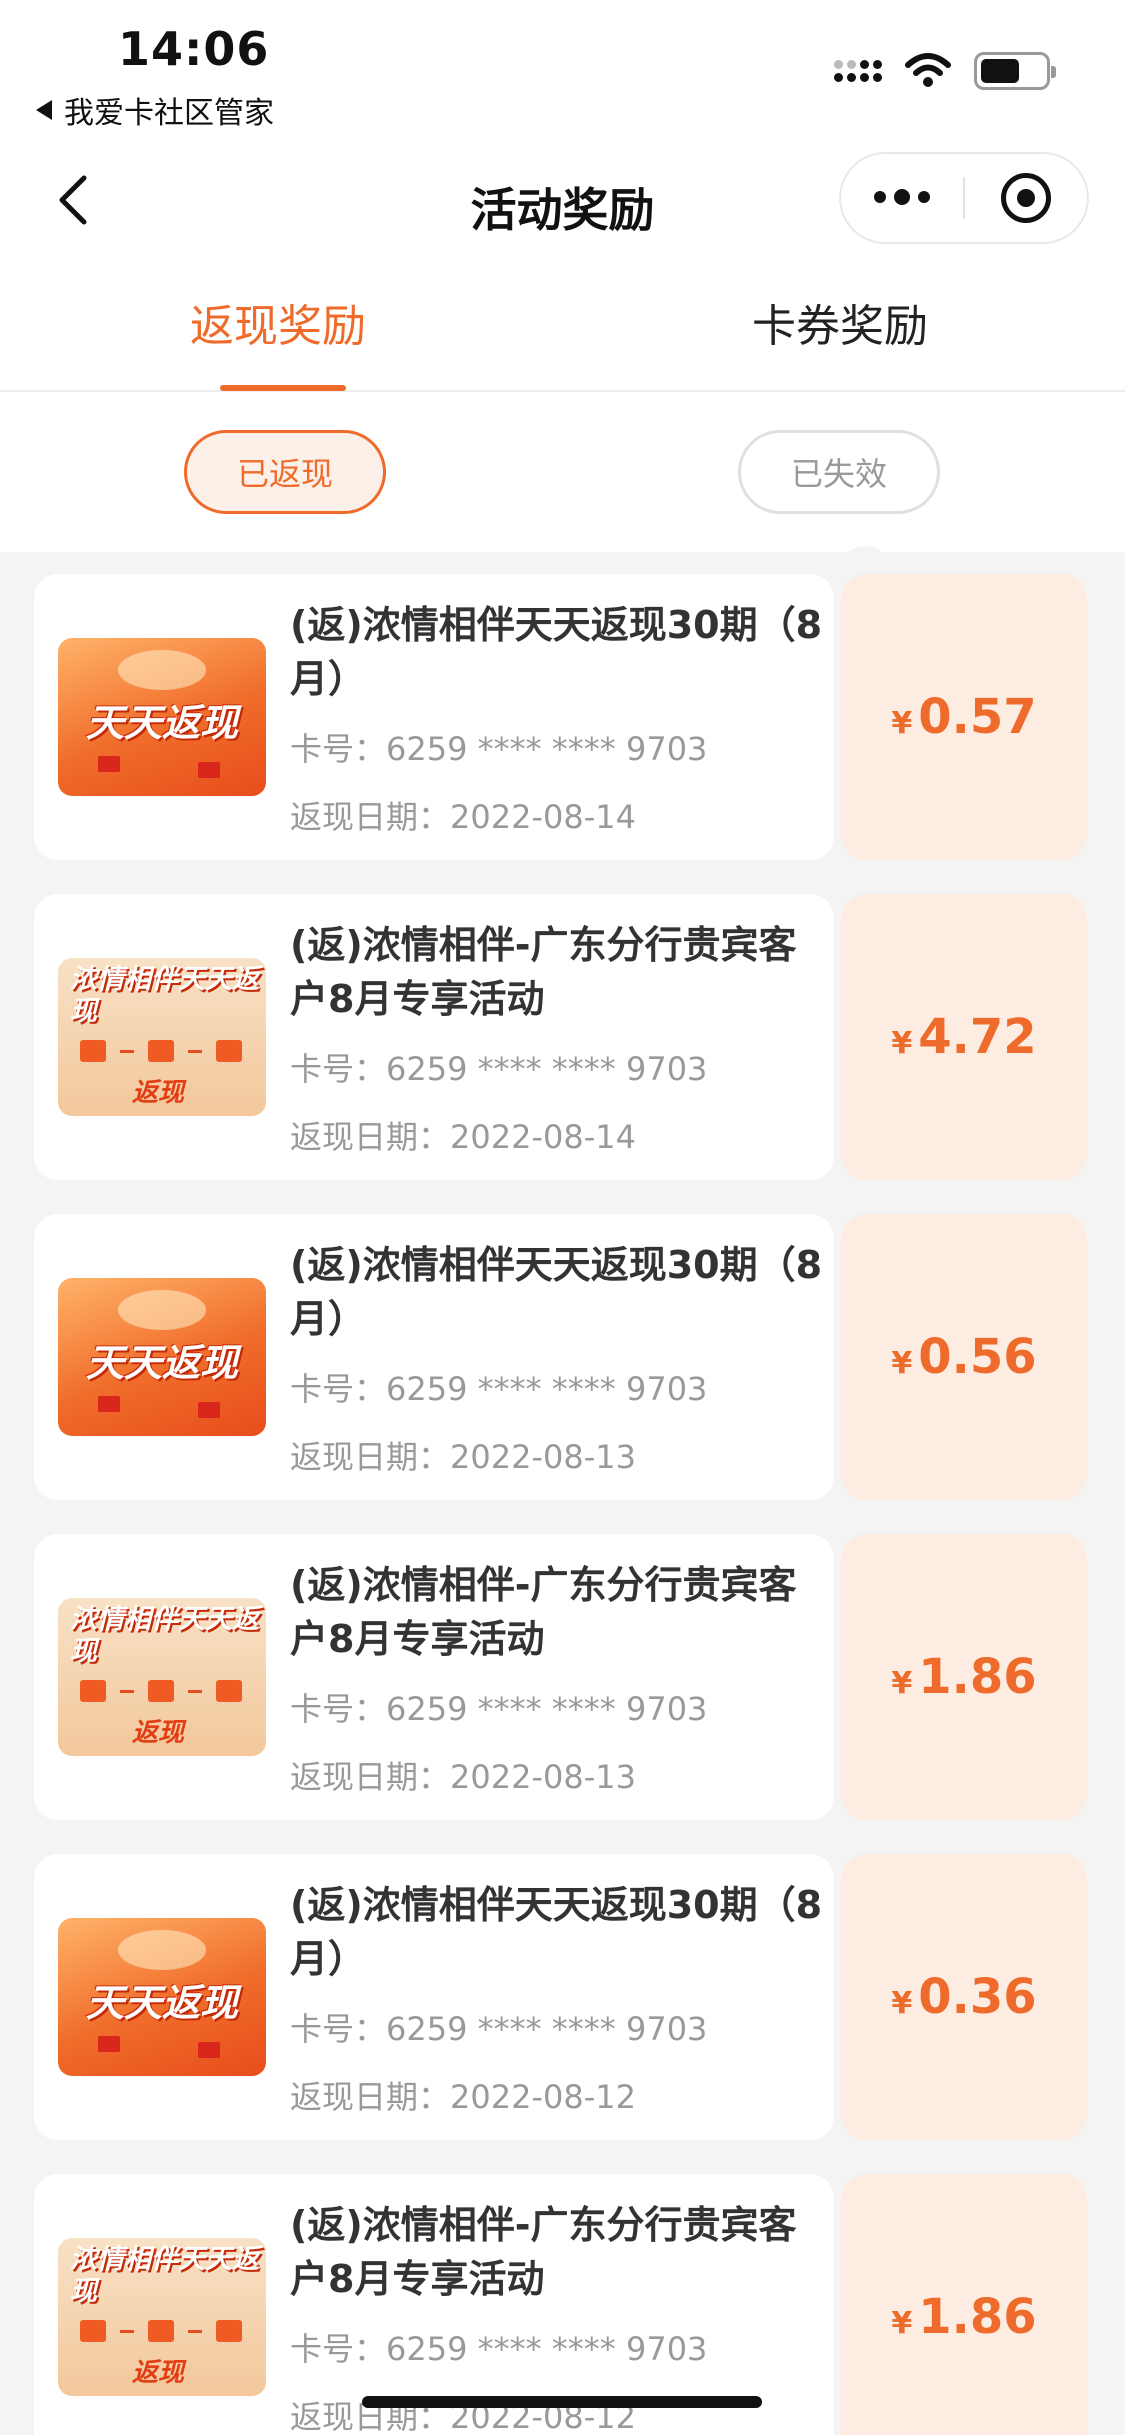 This screenshot has width=1125, height=2435. What do you see at coordinates (562, 200) in the screenshot?
I see `nav-bar: 活动奖励` at bounding box center [562, 200].